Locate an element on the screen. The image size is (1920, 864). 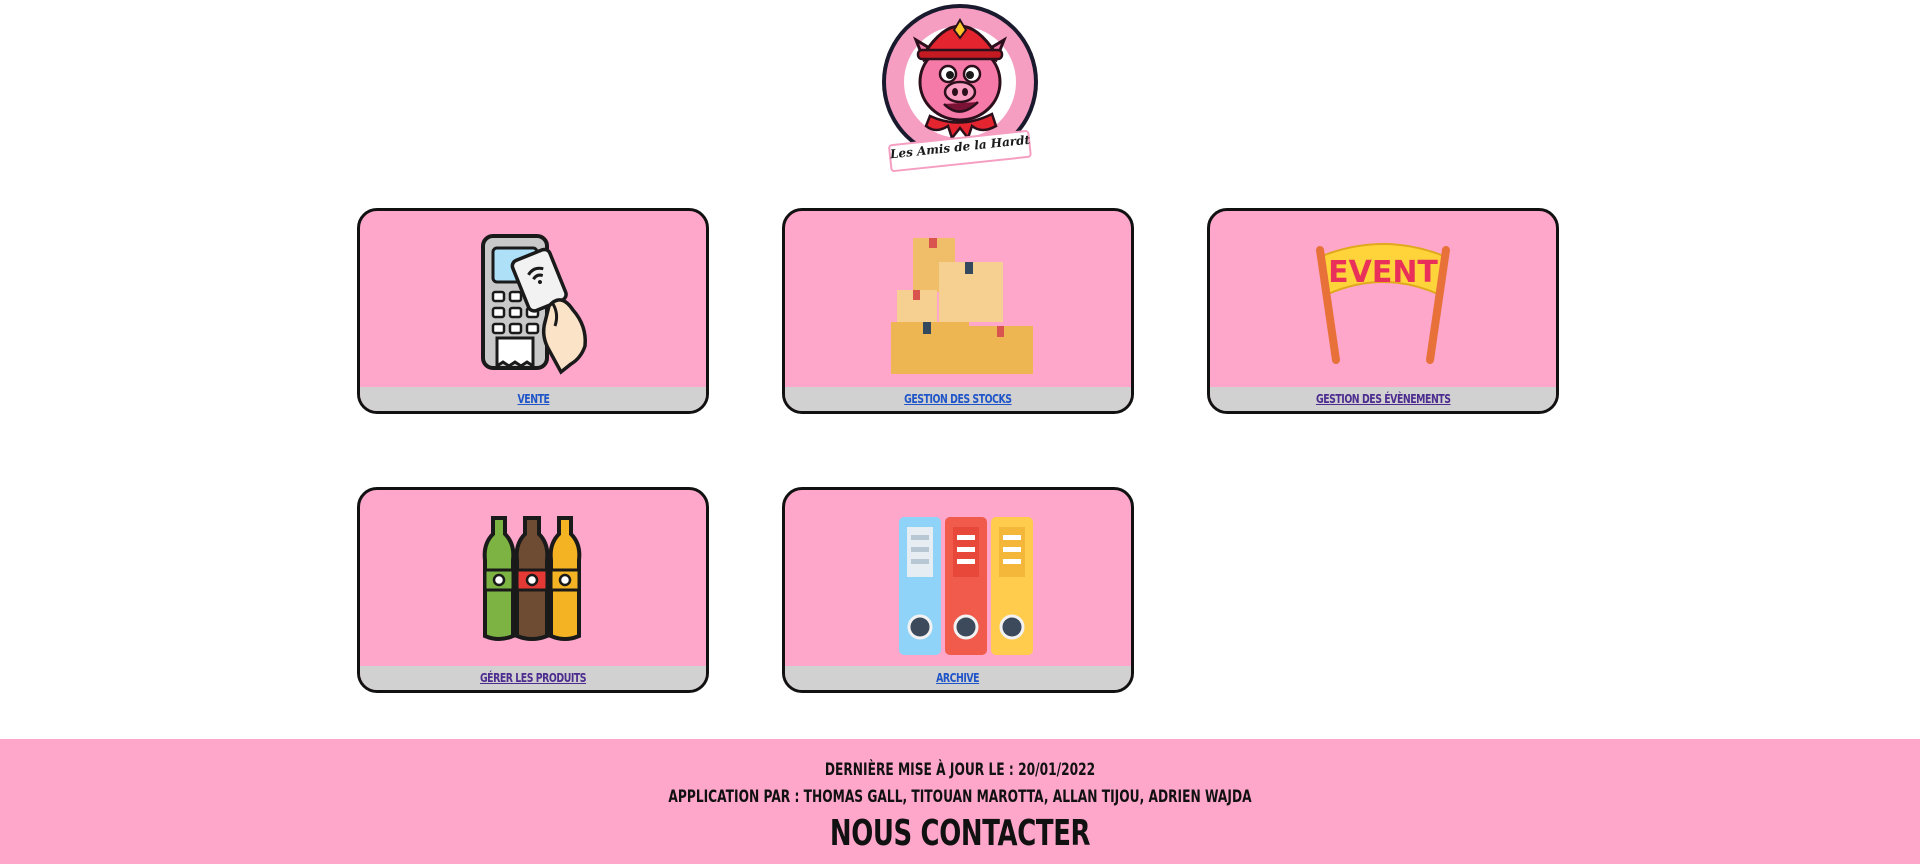
event-banner-icon: EVENT is located at coordinates (1383, 303).